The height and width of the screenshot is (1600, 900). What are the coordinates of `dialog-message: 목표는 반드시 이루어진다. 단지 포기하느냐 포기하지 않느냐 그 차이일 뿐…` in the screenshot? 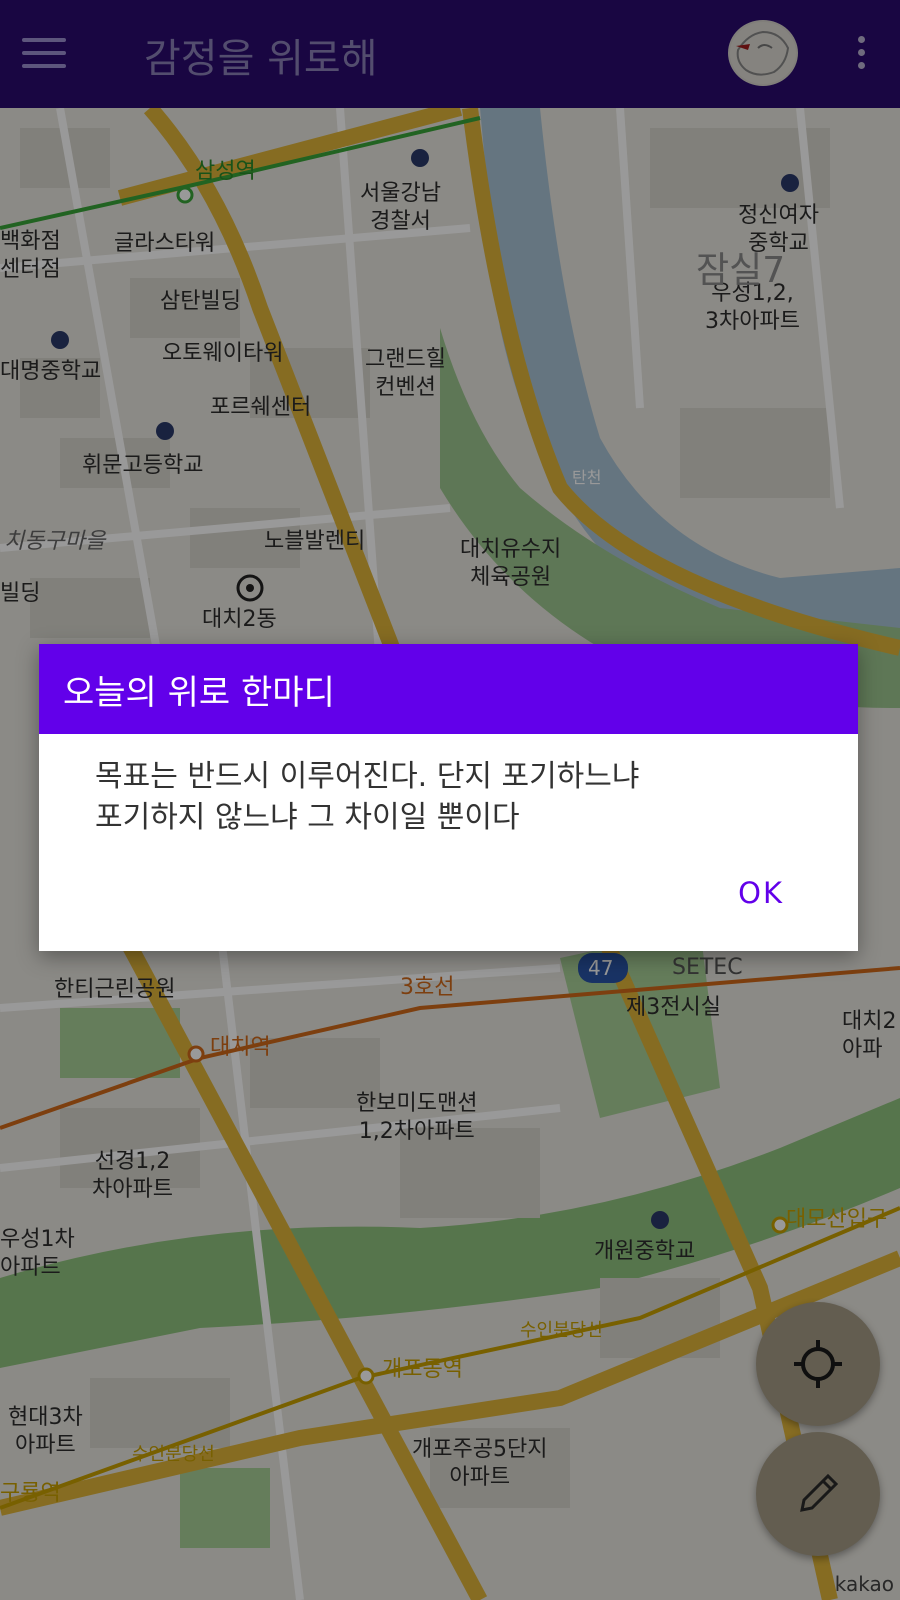 It's located at (367, 797).